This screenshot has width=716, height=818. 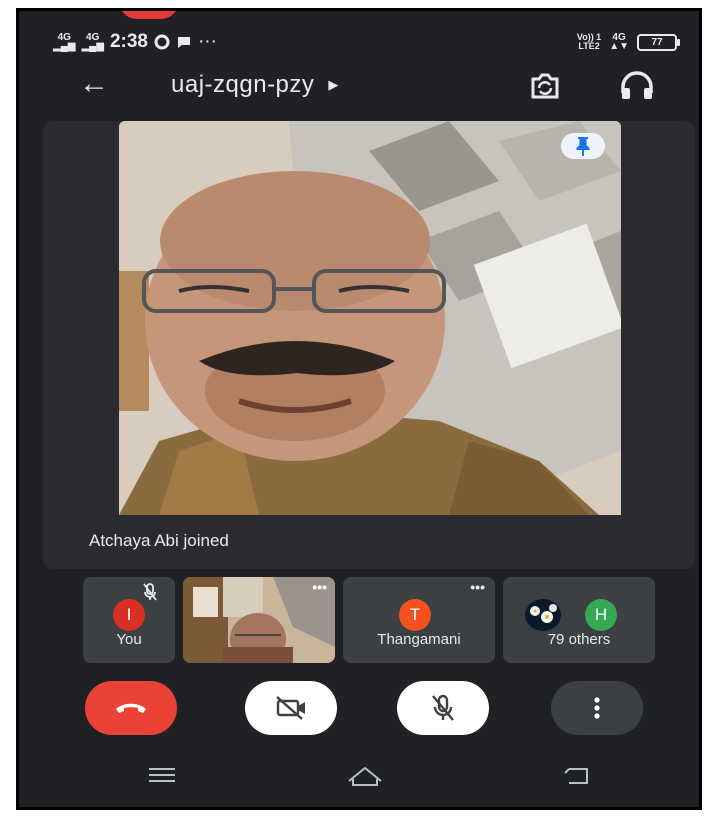 I want to click on avatar-initial: H, so click(x=601, y=614).